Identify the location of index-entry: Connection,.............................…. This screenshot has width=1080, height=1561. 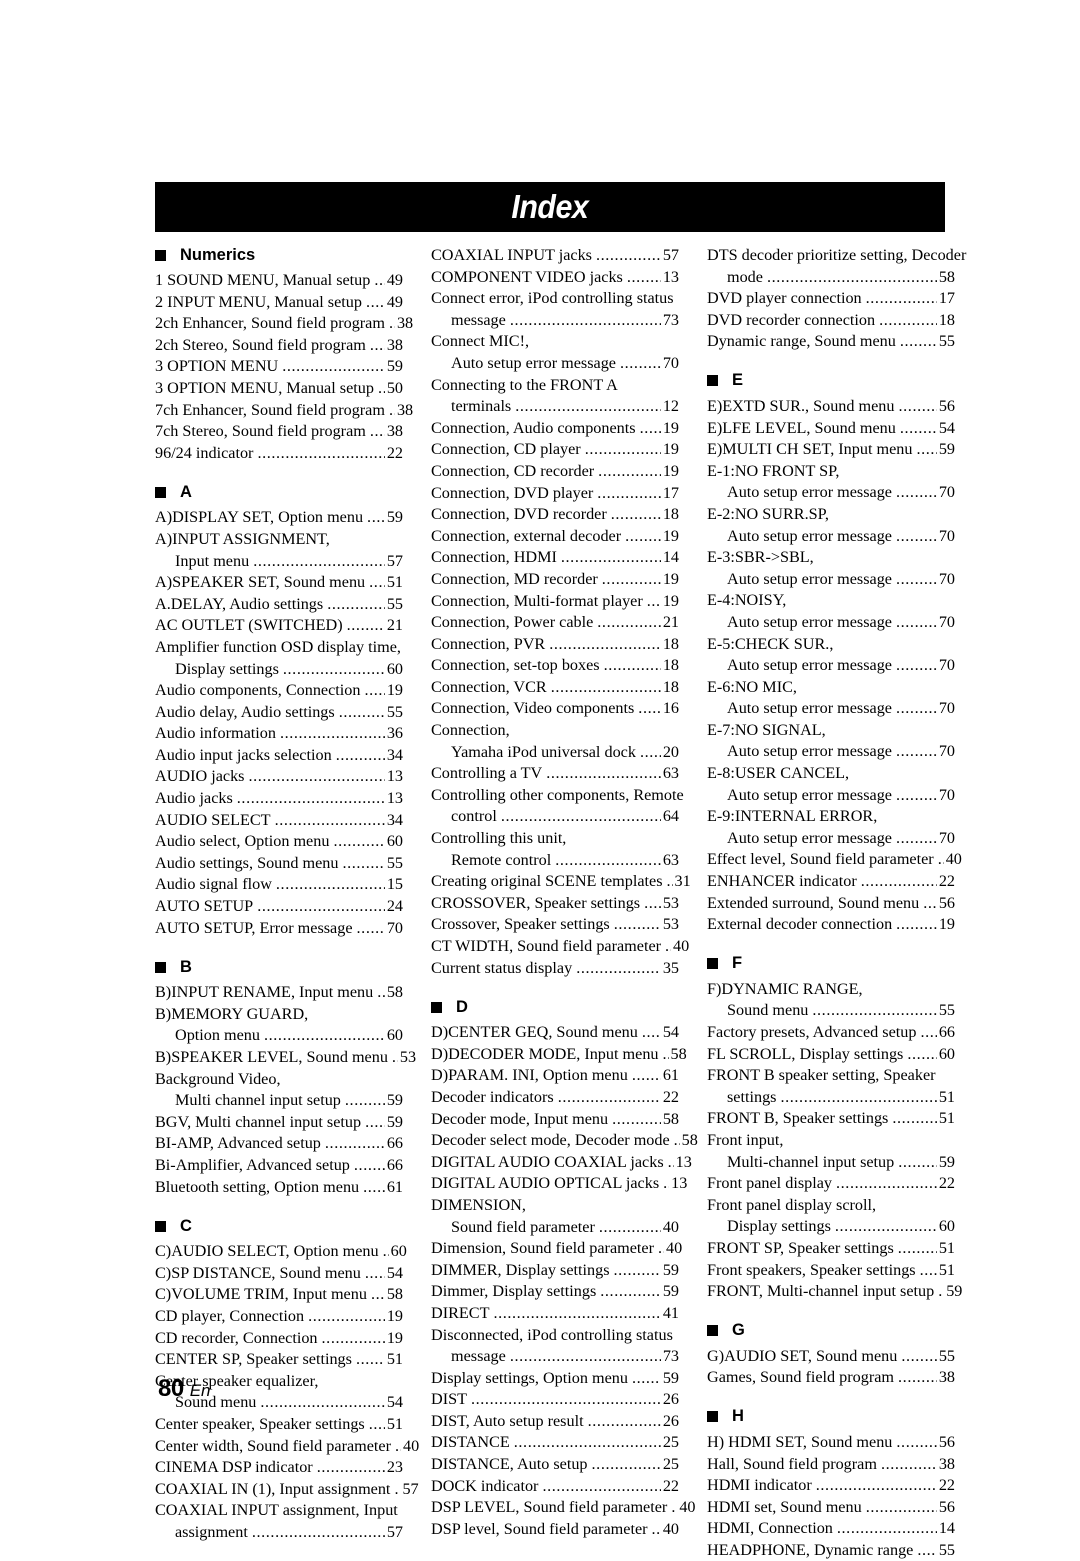
(555, 731).